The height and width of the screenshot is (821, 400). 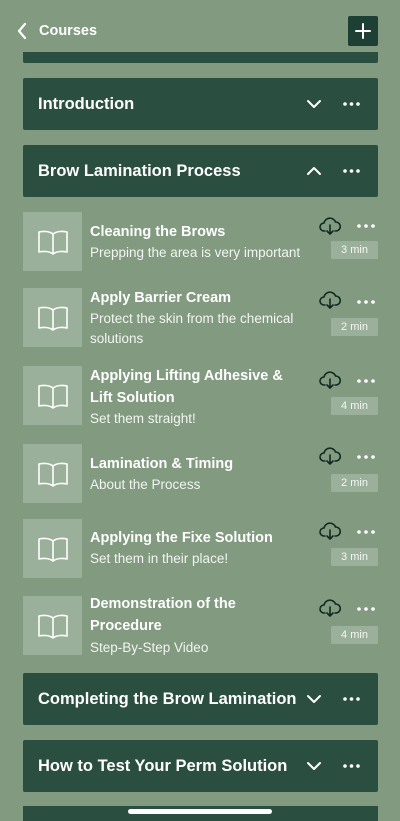 I want to click on lesson-title: Demonstration of the Procedure, so click(x=163, y=615).